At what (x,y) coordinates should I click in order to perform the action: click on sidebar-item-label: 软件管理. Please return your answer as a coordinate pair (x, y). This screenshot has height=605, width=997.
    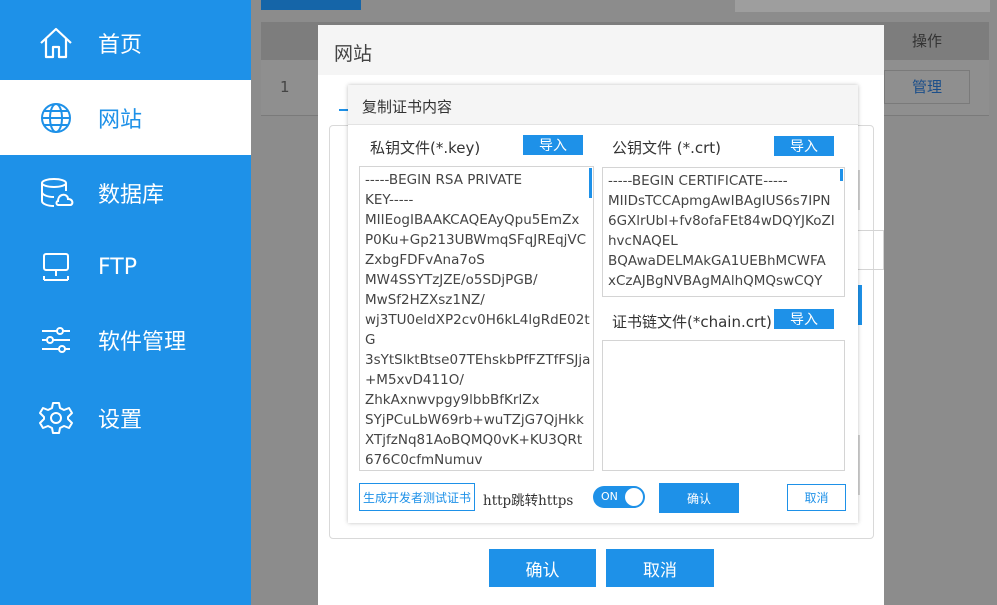
    Looking at the image, I should click on (142, 342).